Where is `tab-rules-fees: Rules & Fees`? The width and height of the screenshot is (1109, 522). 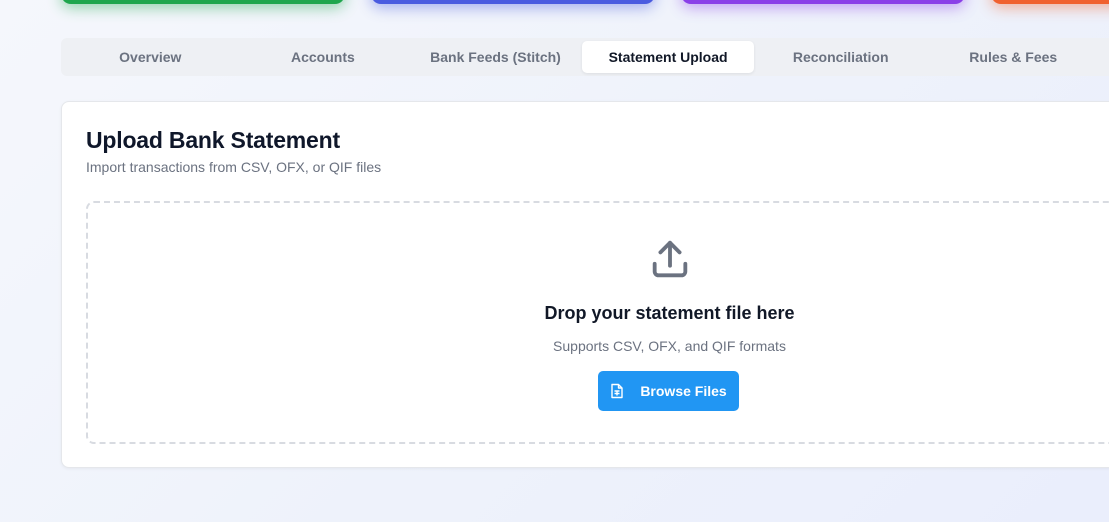
tab-rules-fees: Rules & Fees is located at coordinates (1013, 57).